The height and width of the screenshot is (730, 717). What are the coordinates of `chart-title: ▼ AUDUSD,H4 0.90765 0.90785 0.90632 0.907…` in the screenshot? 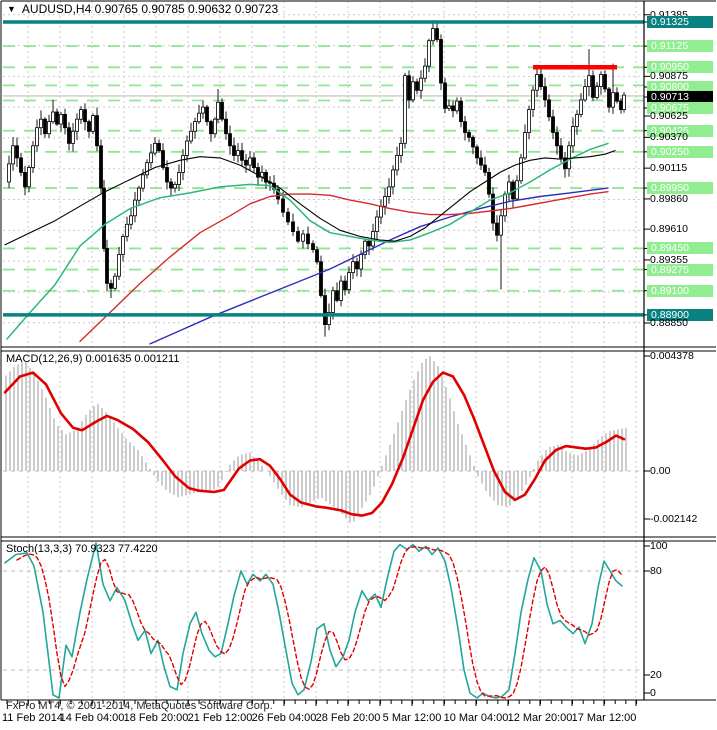 It's located at (141, 9).